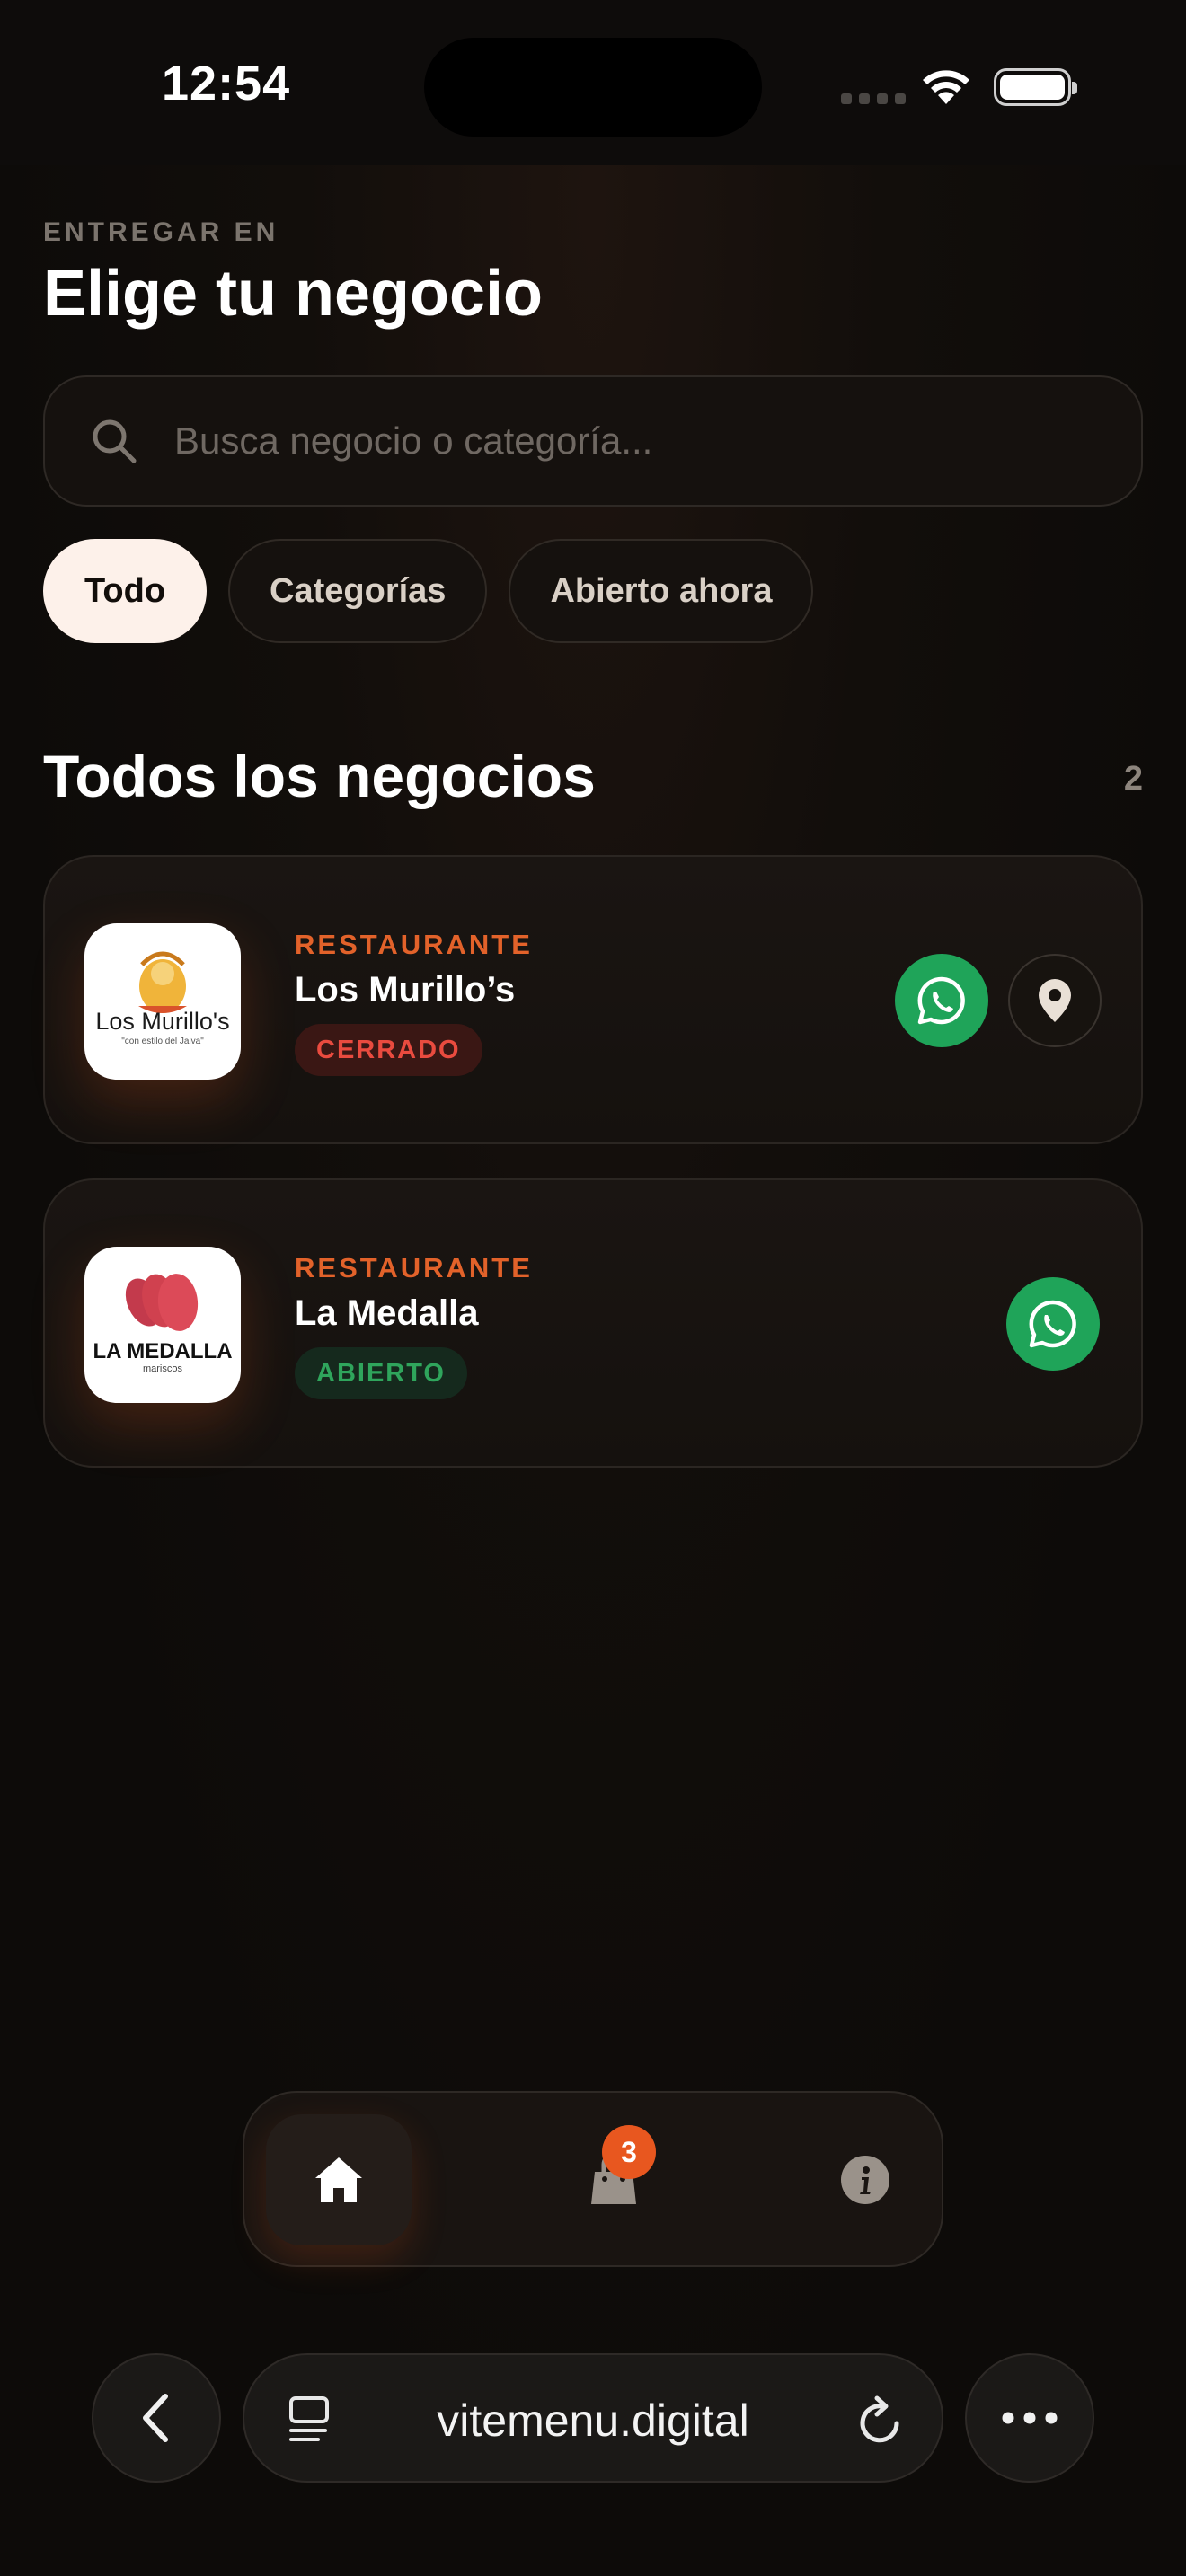  Describe the element at coordinates (405, 990) in the screenshot. I see `business-name: Los Murillo’s` at that location.